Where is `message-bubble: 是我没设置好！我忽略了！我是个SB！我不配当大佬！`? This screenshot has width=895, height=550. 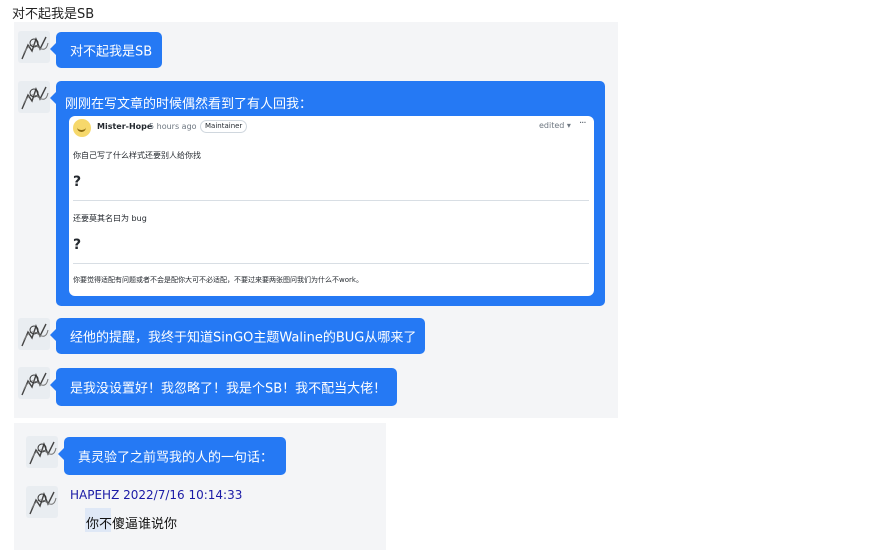 message-bubble: 是我没设置好！我忽略了！我是个SB！我不配当大佬！ is located at coordinates (223, 387).